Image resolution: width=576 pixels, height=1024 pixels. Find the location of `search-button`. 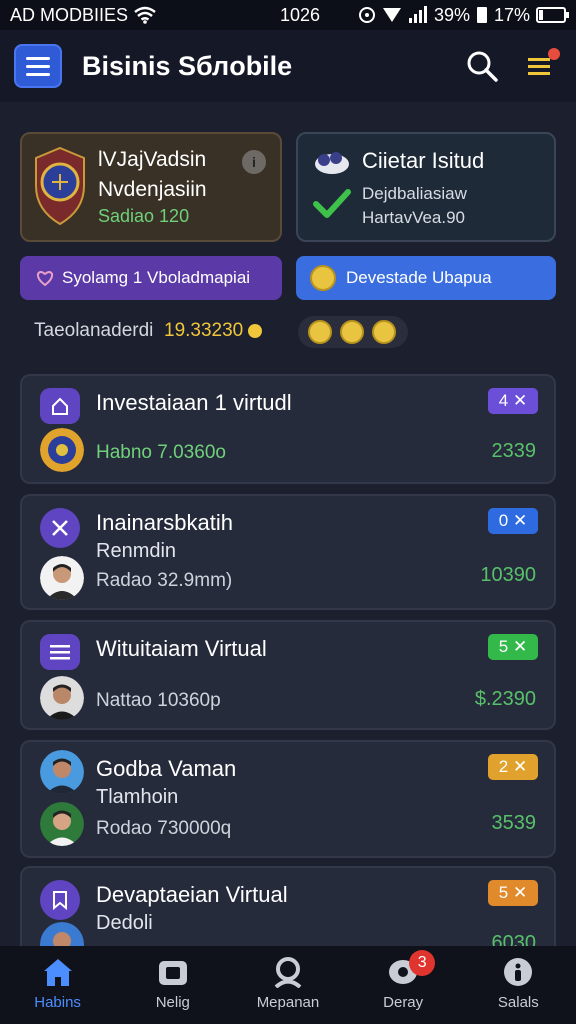

search-button is located at coordinates (482, 66).